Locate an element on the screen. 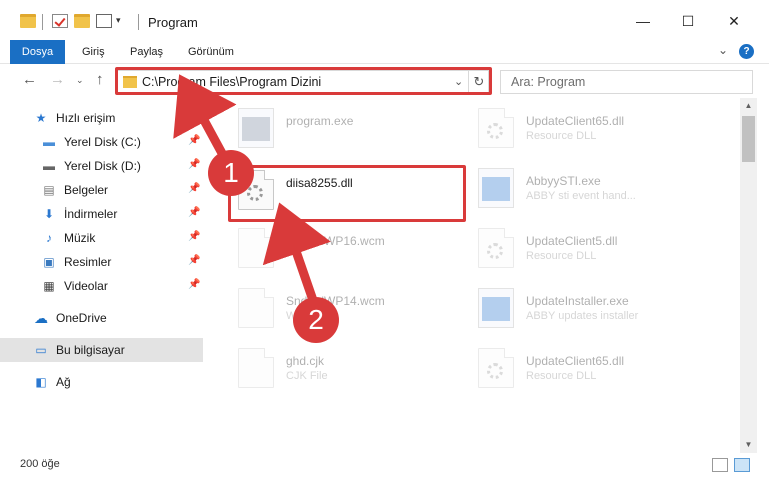 This screenshot has height=491, width=769. sidebar-item-quick-access: ★ Hızlı erişim is located at coordinates (101, 118).